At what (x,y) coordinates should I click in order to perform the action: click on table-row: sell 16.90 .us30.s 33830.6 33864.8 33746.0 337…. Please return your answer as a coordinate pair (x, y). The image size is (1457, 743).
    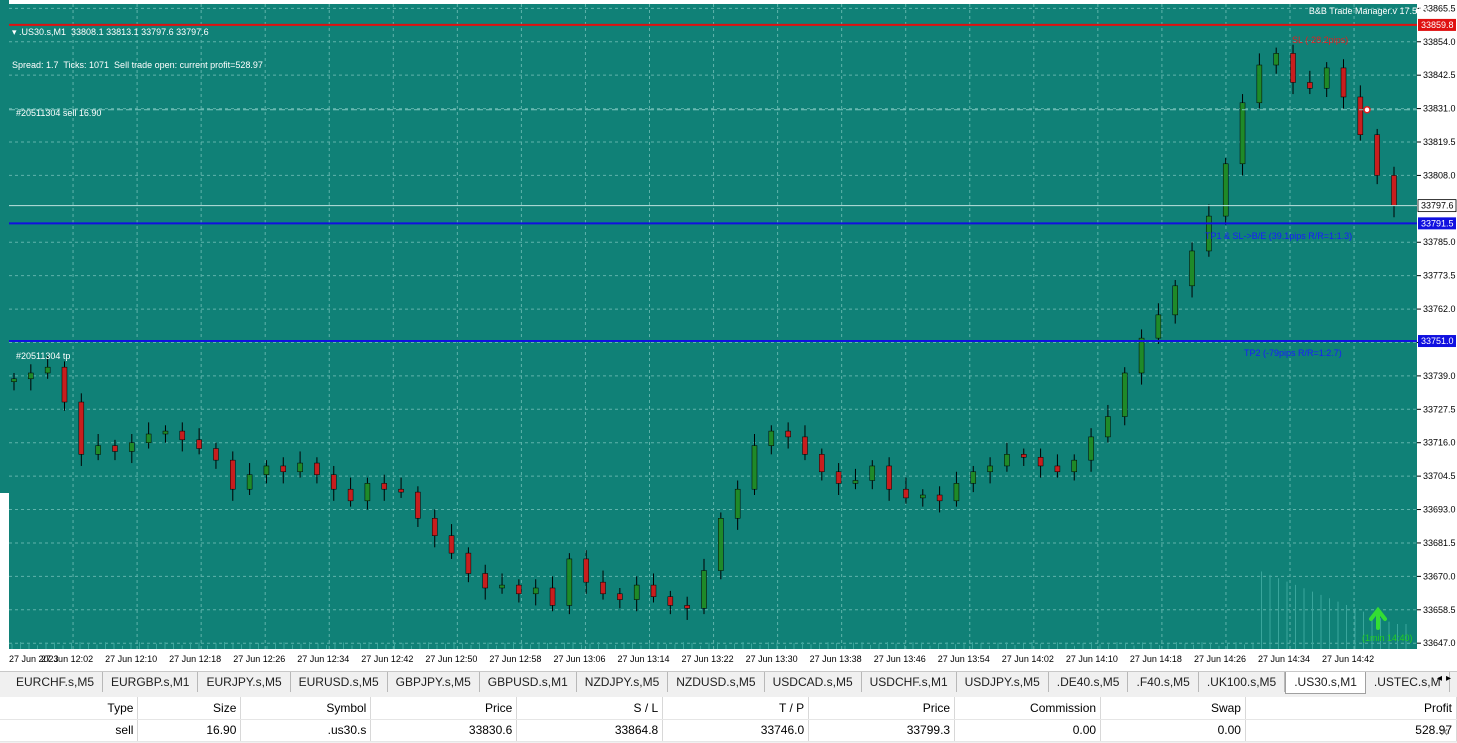
    Looking at the image, I should click on (728, 730).